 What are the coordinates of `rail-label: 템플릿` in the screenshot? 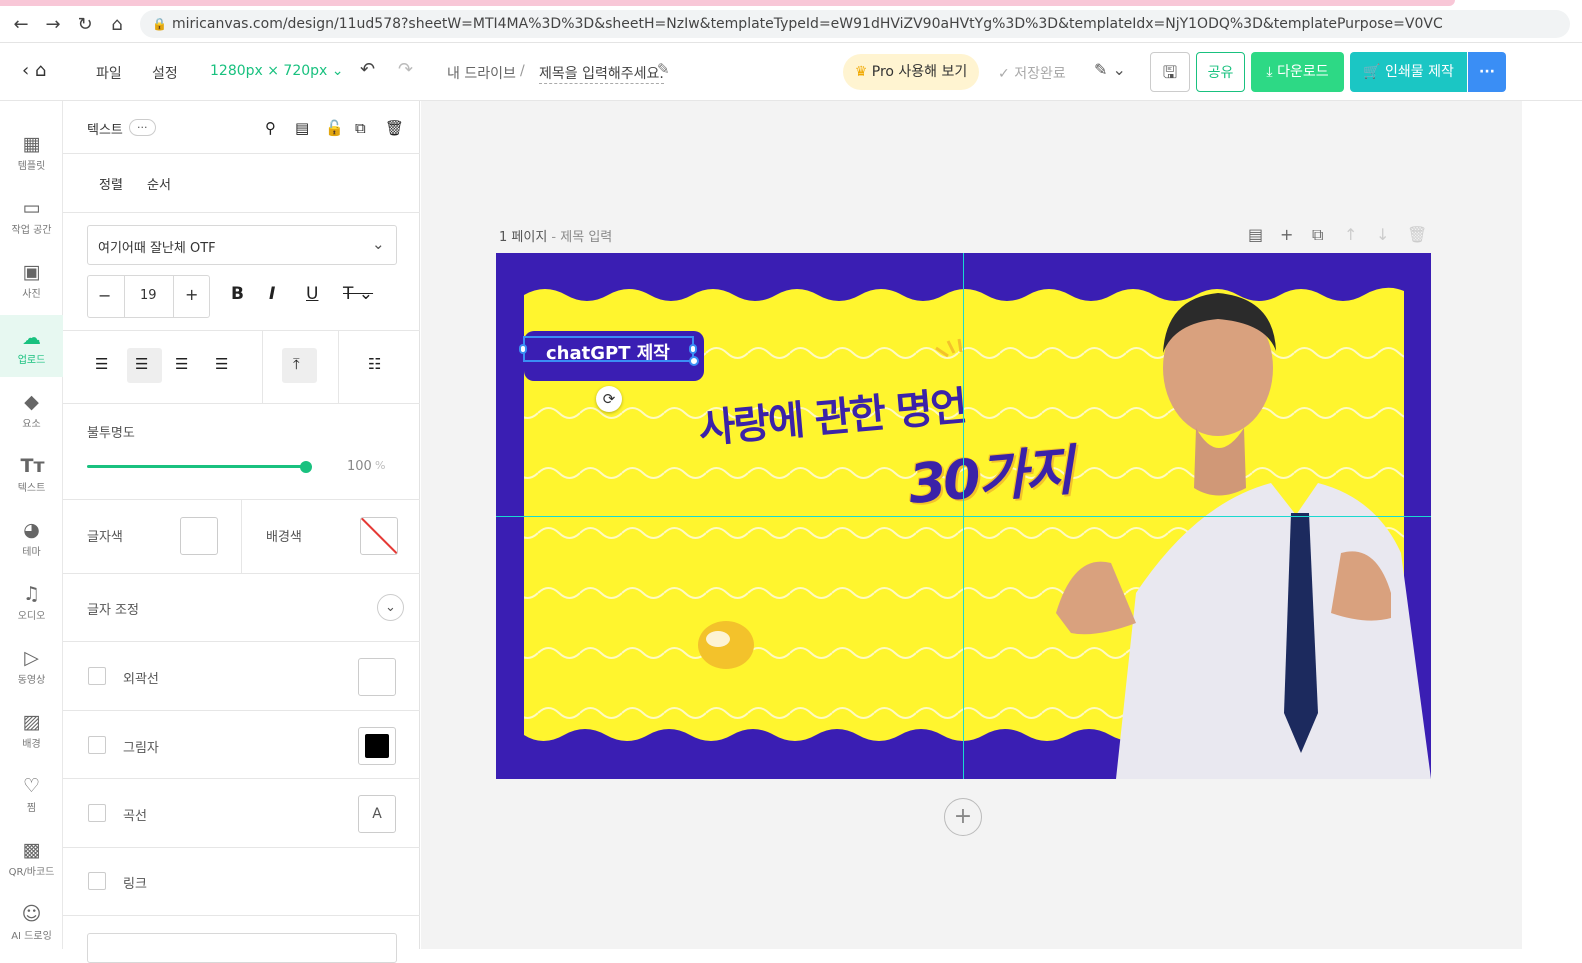 It's located at (31, 166).